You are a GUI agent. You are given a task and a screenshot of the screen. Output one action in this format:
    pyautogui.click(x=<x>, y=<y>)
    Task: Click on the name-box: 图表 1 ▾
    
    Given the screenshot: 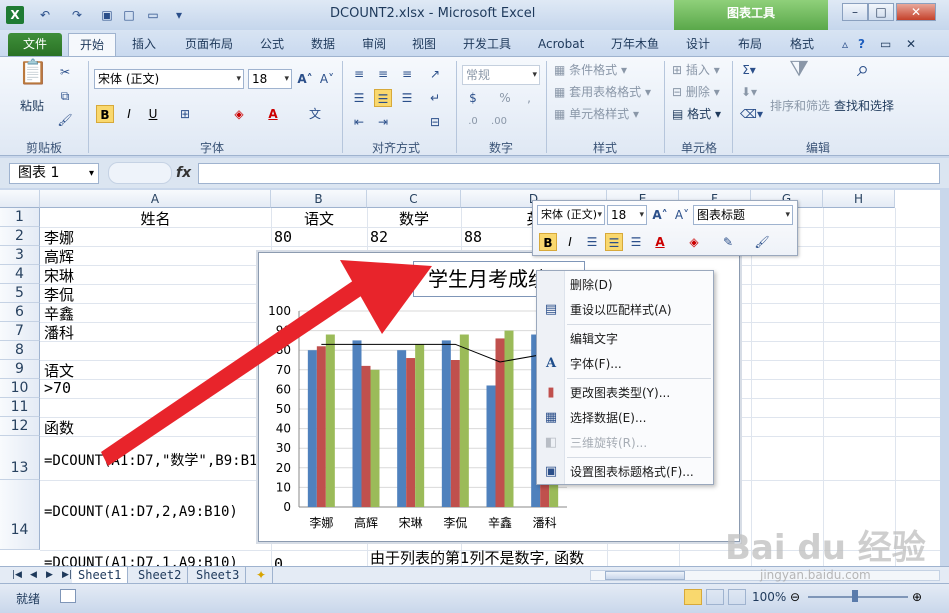 What is the action you would take?
    pyautogui.click(x=54, y=173)
    